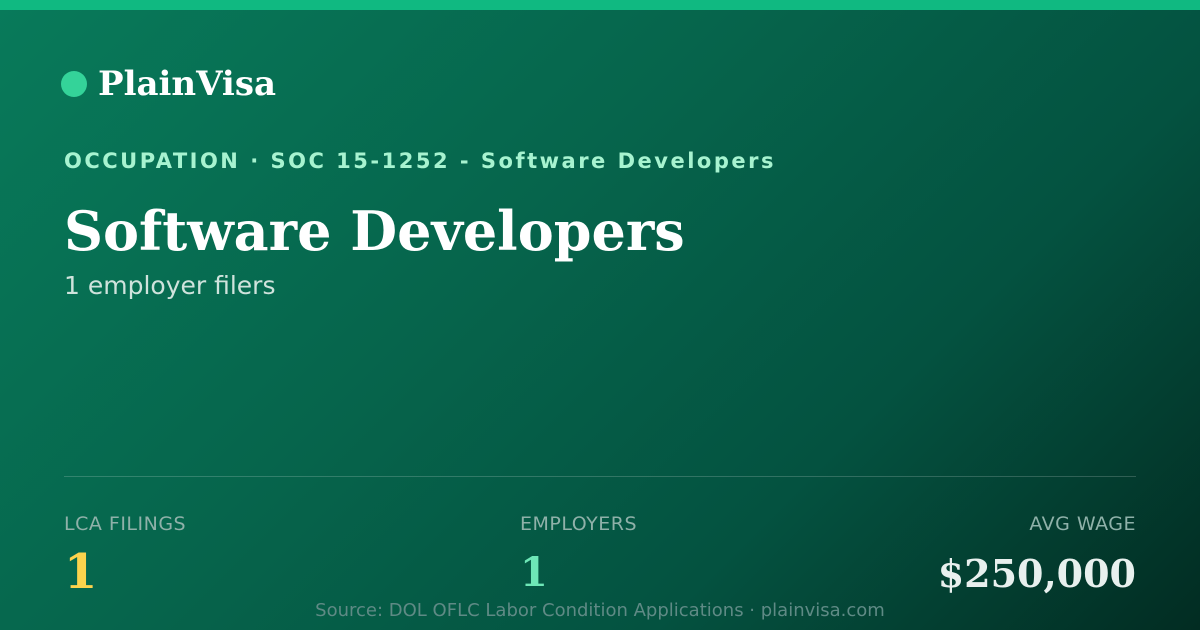 This screenshot has height=630, width=1200. What do you see at coordinates (74, 84) in the screenshot?
I see `brand-dot-icon` at bounding box center [74, 84].